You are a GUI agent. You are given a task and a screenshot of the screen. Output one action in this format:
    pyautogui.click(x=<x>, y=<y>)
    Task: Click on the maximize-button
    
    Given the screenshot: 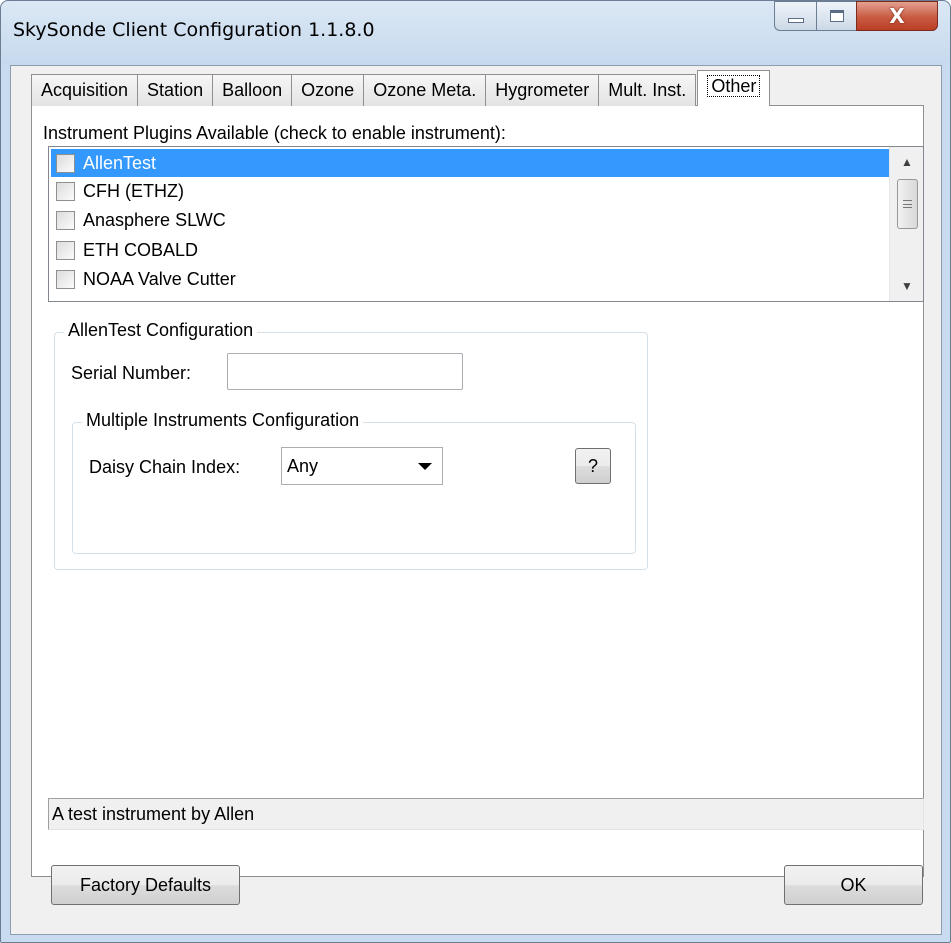 What is the action you would take?
    pyautogui.click(x=836, y=16)
    